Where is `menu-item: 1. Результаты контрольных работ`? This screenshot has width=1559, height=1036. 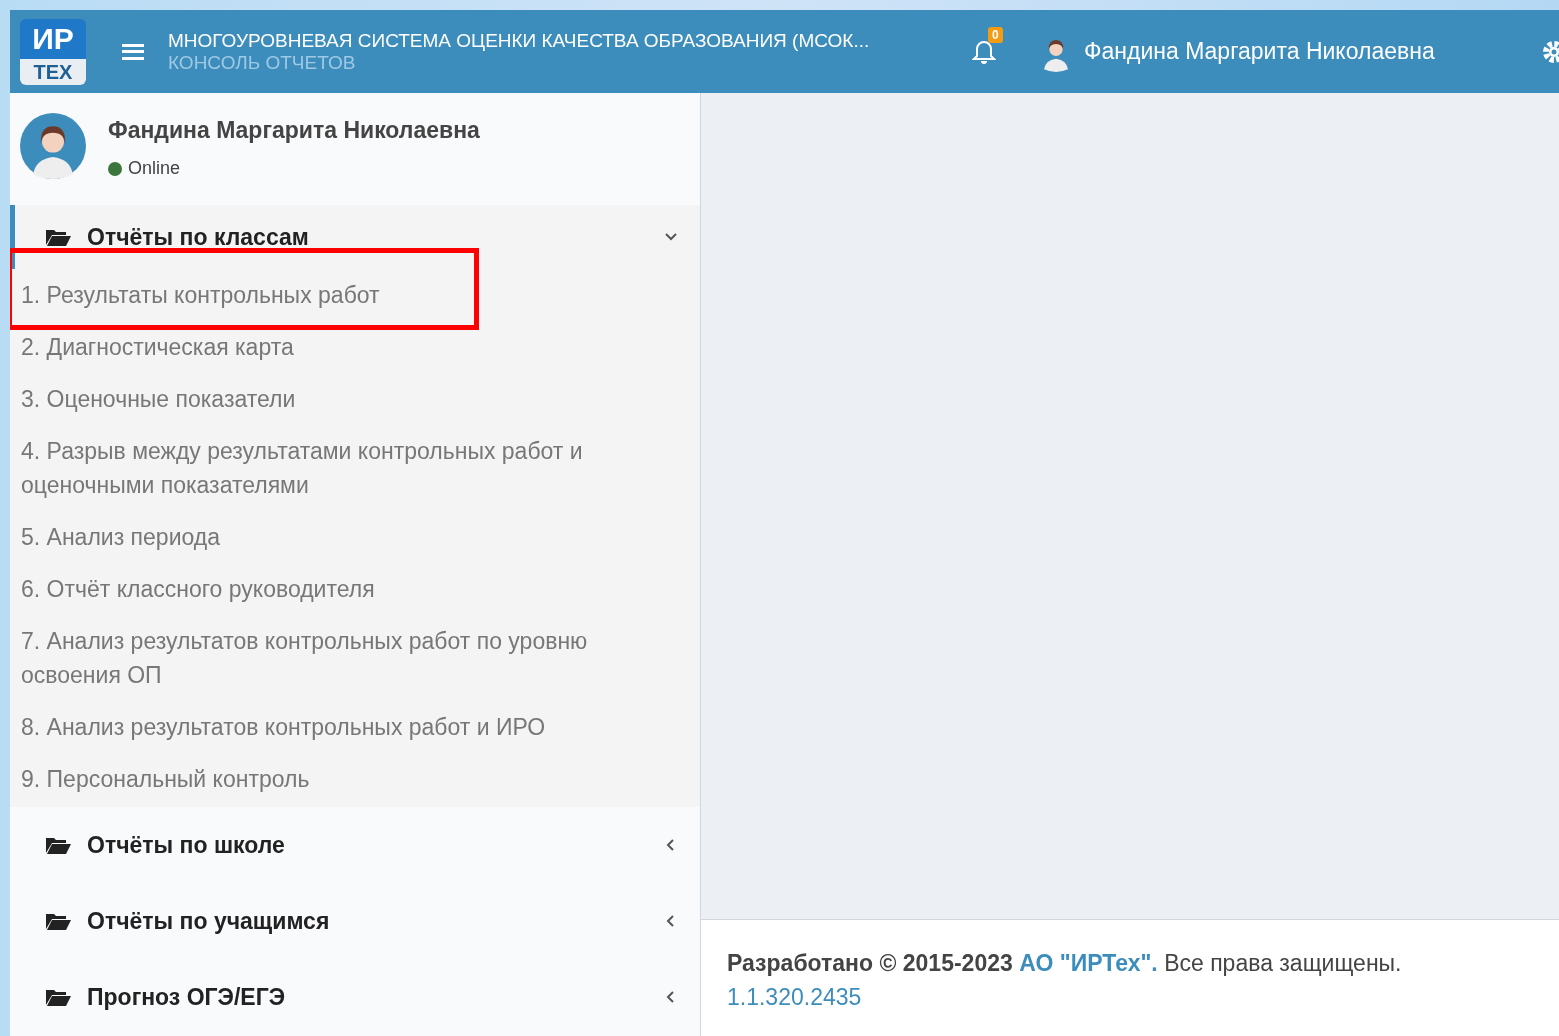 menu-item: 1. Результаты контрольных работ is located at coordinates (355, 295).